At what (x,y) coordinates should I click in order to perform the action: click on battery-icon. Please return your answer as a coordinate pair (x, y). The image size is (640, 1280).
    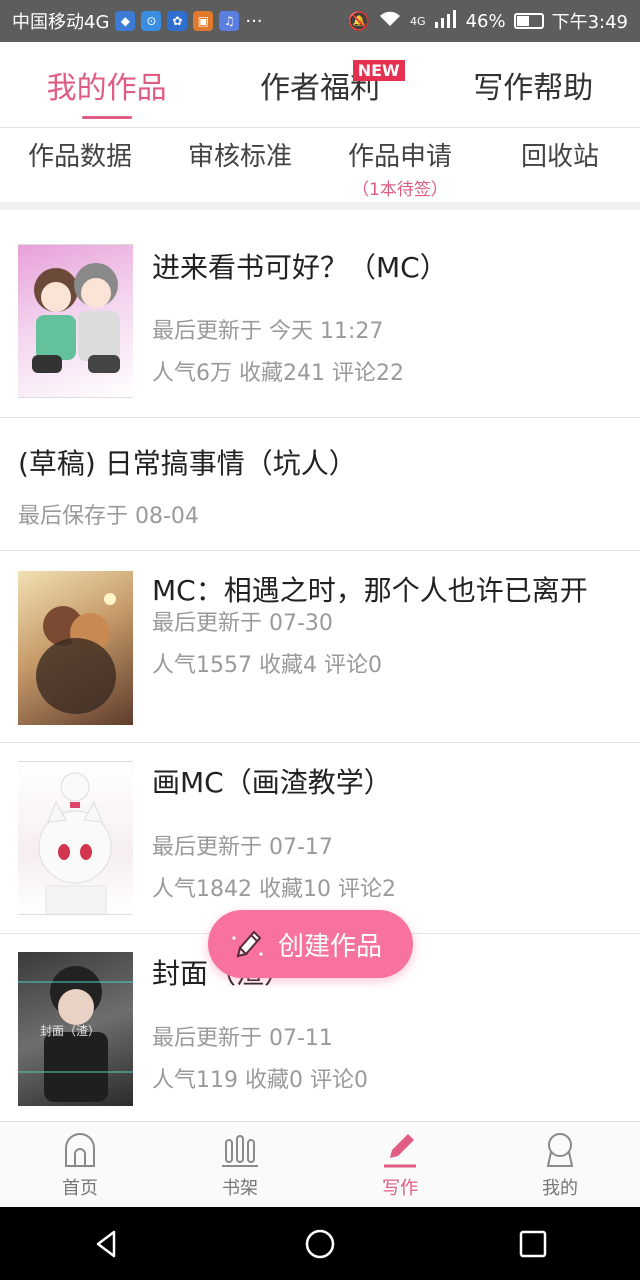
    Looking at the image, I should click on (528, 21).